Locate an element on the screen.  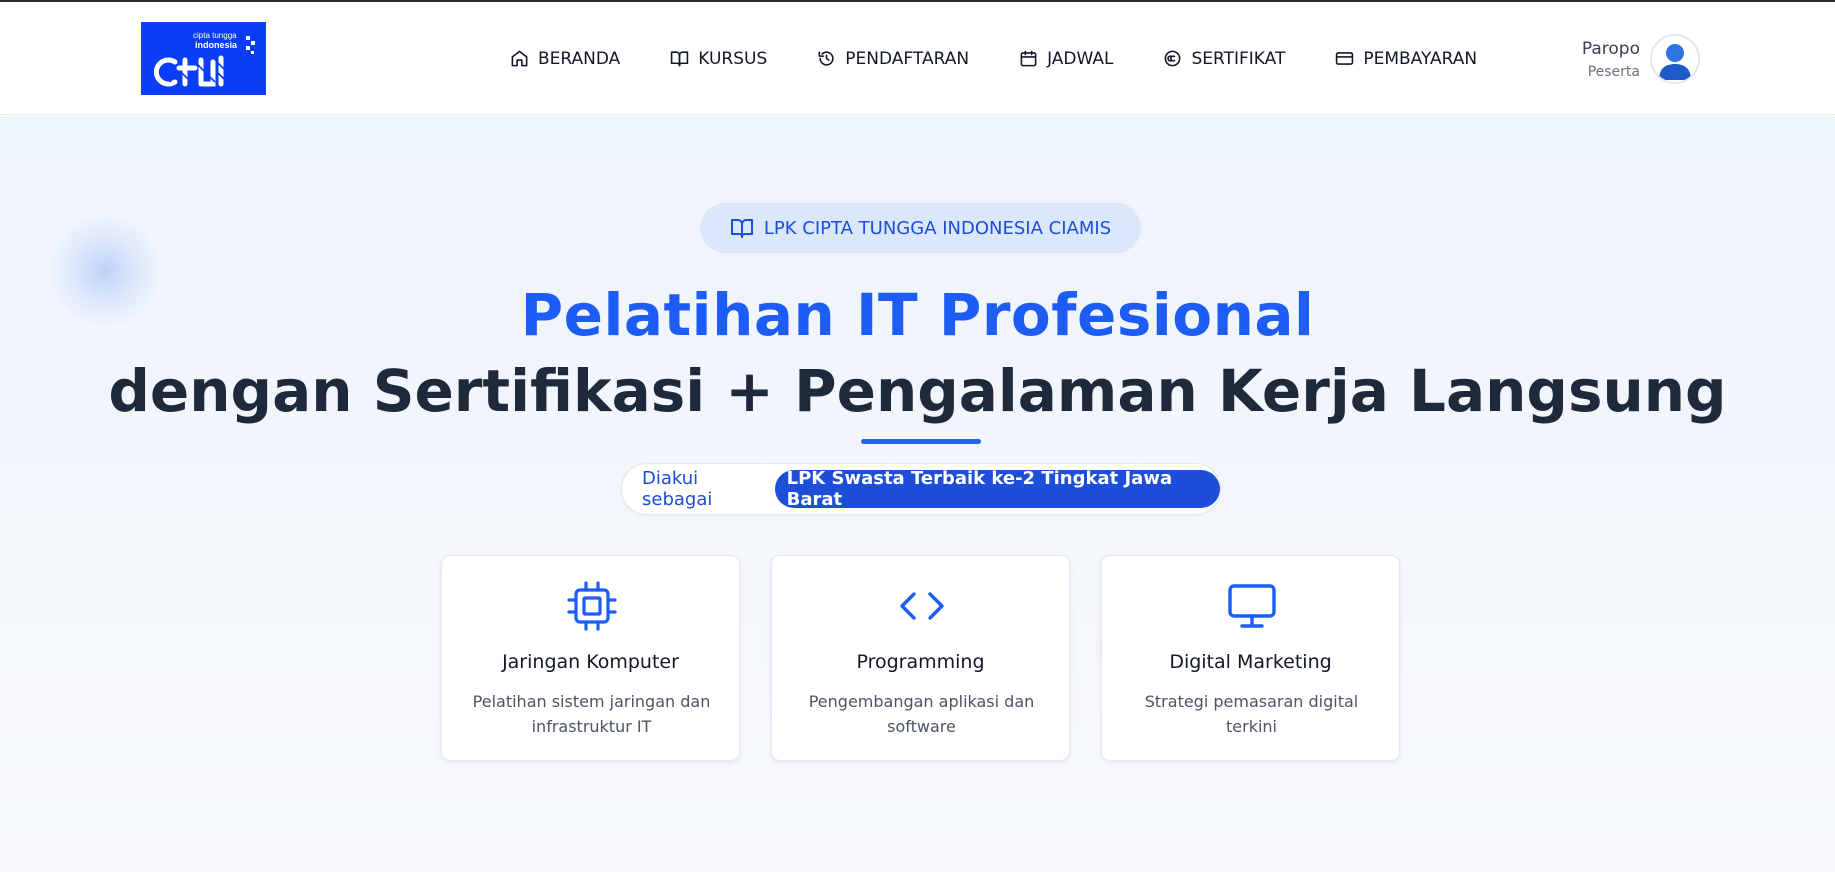
nav-beranda-label: BERANDA is located at coordinates (579, 58).